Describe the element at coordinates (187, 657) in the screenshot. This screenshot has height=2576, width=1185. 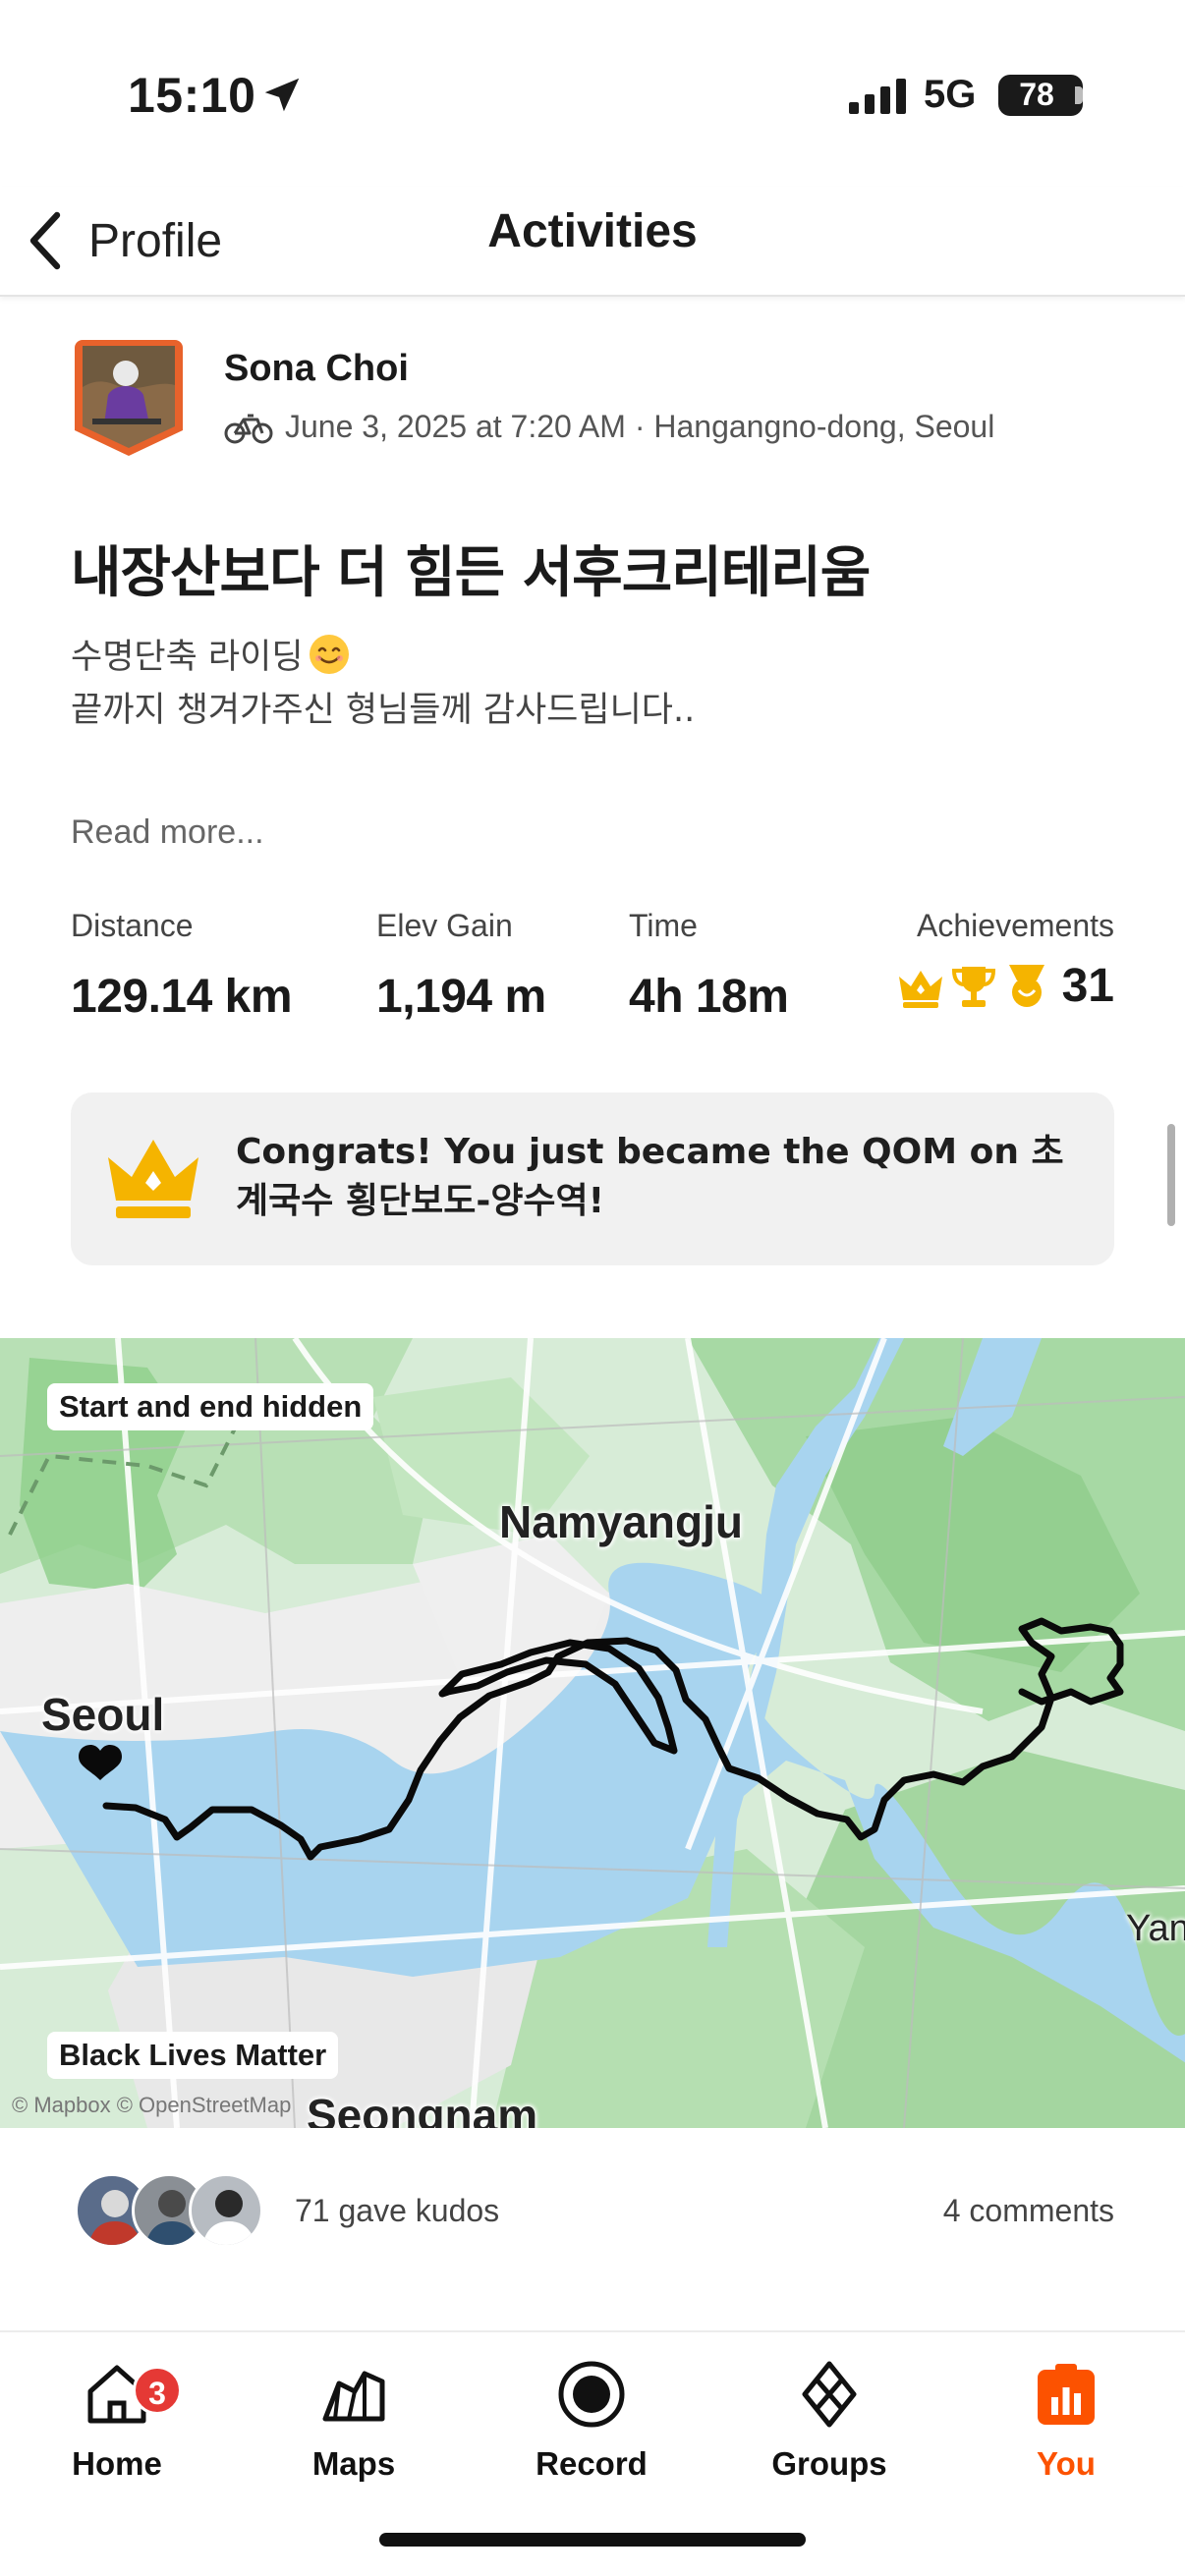
I see `description-line-1: 수명단축 라이딩` at that location.